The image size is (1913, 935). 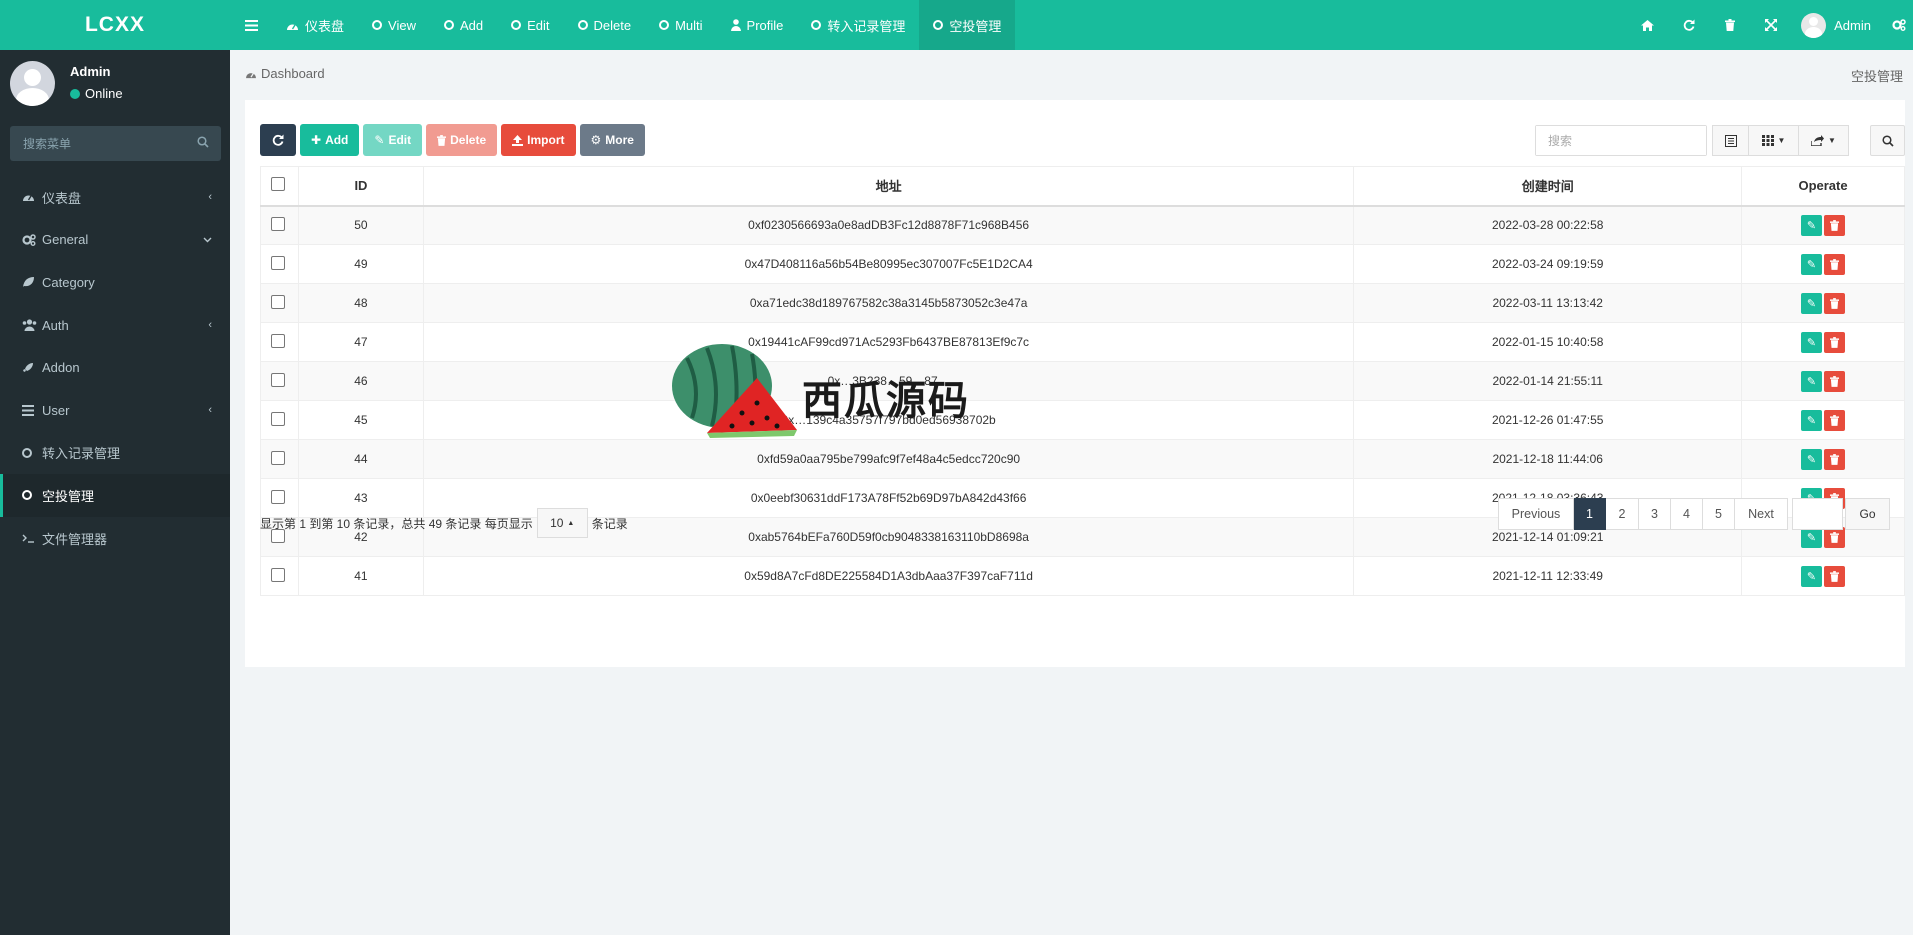 What do you see at coordinates (1770, 25) in the screenshot?
I see `fullscreen-button` at bounding box center [1770, 25].